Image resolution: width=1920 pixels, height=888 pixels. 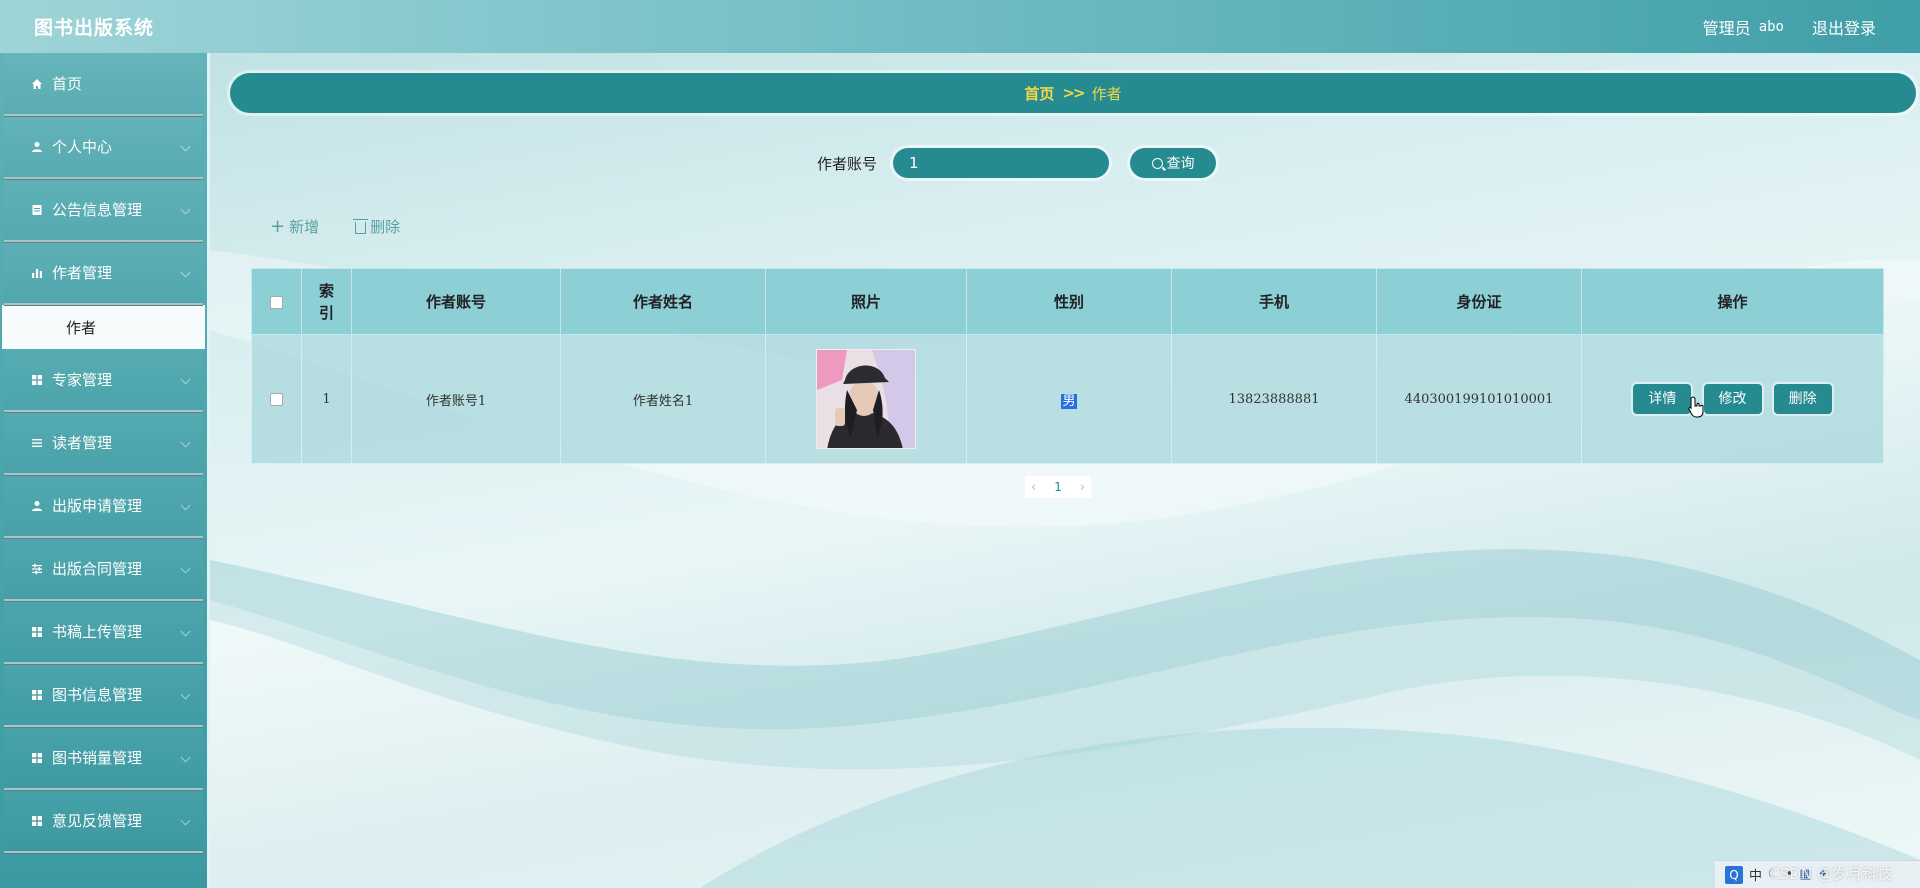 I want to click on cell-name: 作者姓名1, so click(x=663, y=399).